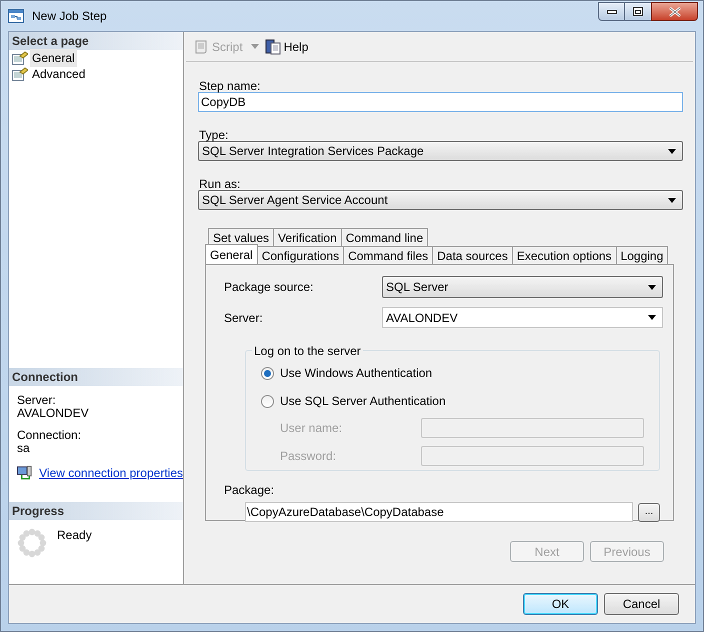  Describe the element at coordinates (24, 473) in the screenshot. I see `network-computer-icon` at that location.